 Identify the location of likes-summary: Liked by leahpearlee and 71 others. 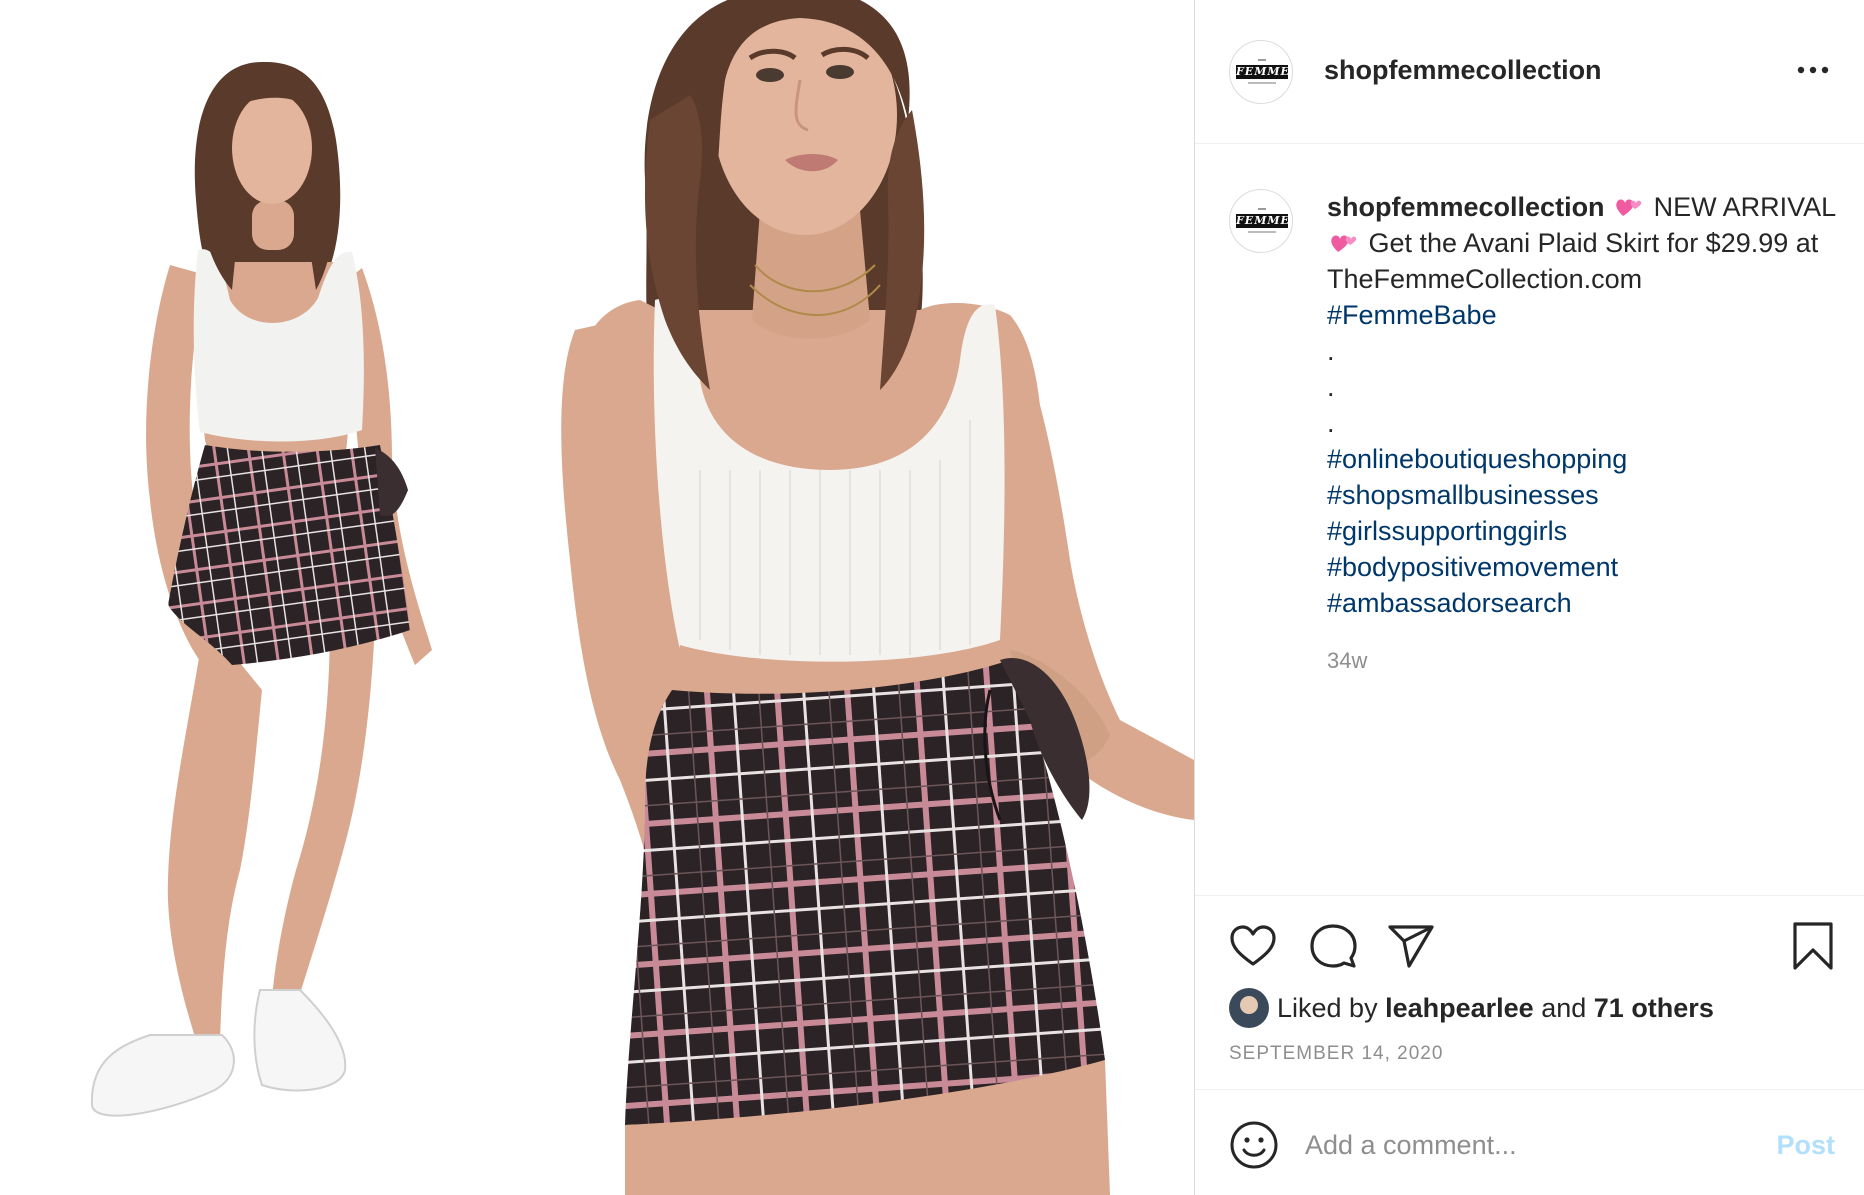
(1471, 1008).